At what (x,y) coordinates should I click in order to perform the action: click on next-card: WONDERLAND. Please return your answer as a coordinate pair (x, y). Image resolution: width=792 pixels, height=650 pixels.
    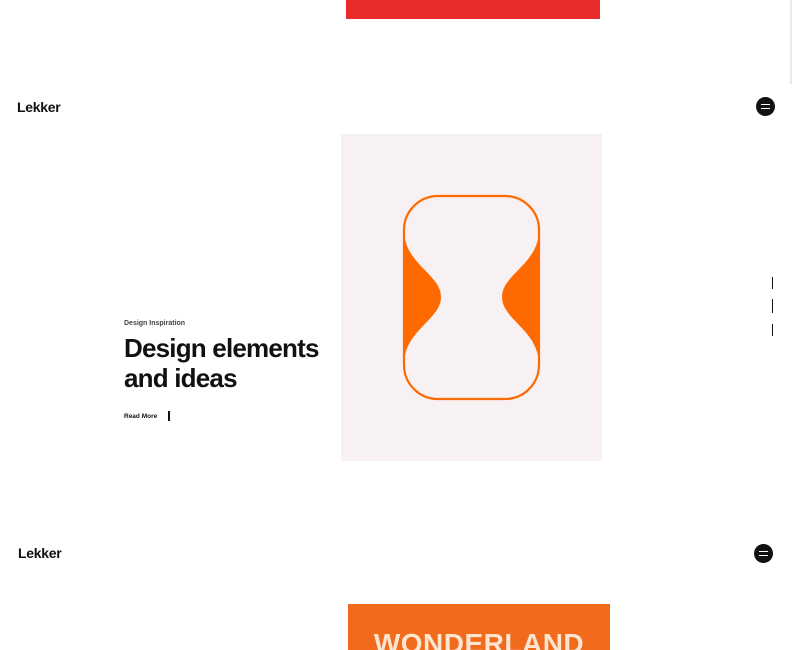
    Looking at the image, I should click on (479, 627).